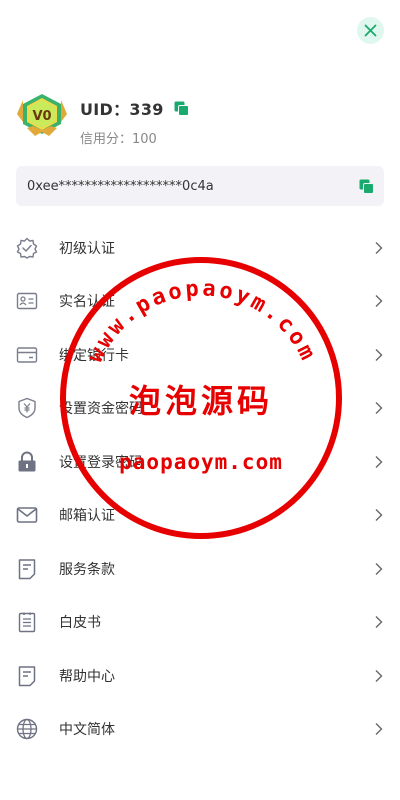 Image resolution: width=400 pixels, height=800 pixels. What do you see at coordinates (87, 302) in the screenshot?
I see `menu-item-label: 实名认证` at bounding box center [87, 302].